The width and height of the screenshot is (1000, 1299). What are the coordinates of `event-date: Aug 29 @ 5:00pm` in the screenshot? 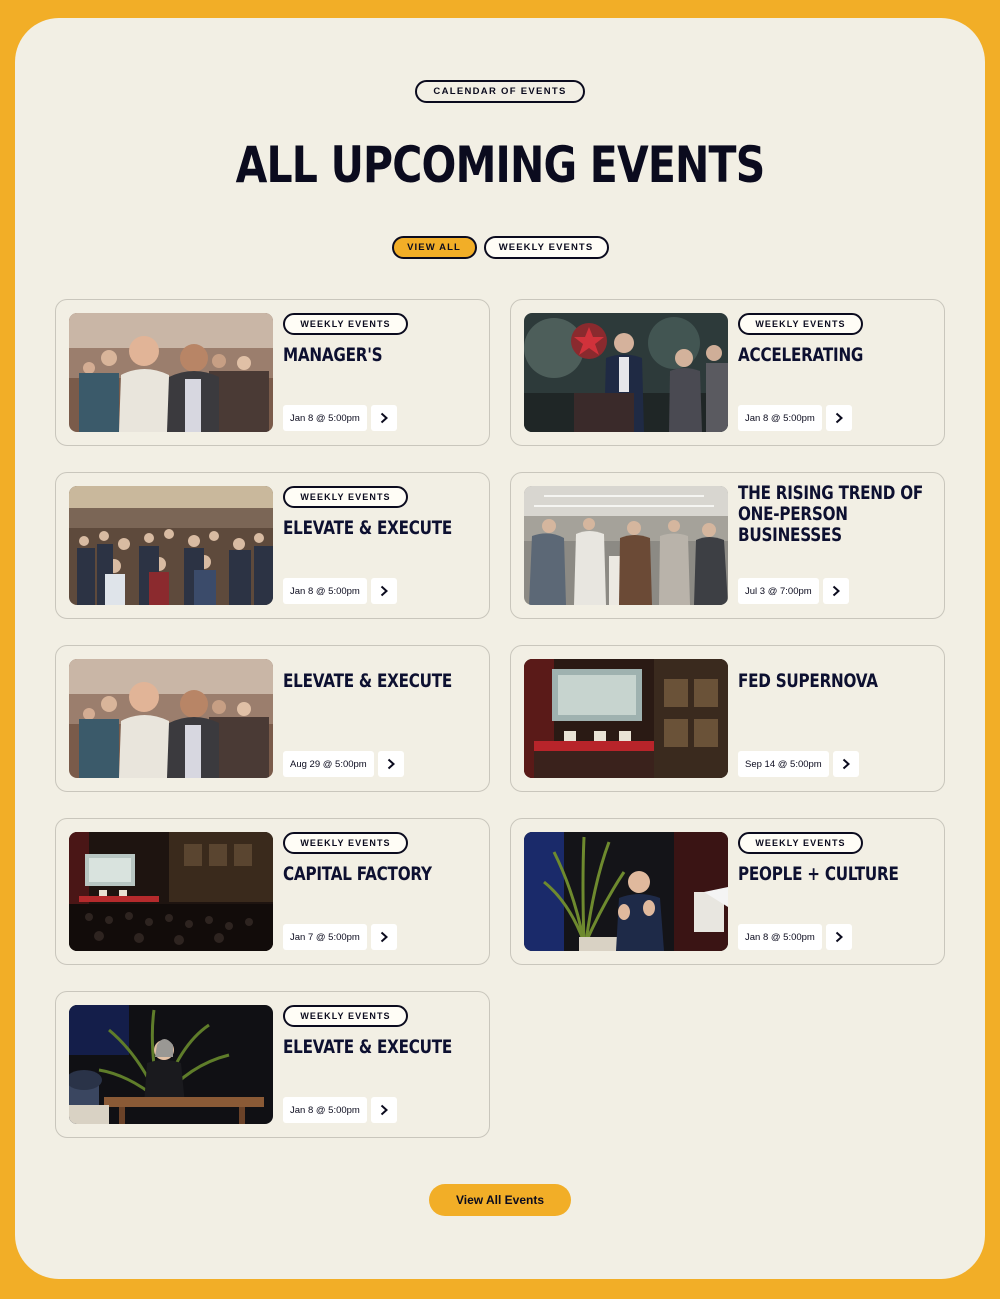 It's located at (328, 764).